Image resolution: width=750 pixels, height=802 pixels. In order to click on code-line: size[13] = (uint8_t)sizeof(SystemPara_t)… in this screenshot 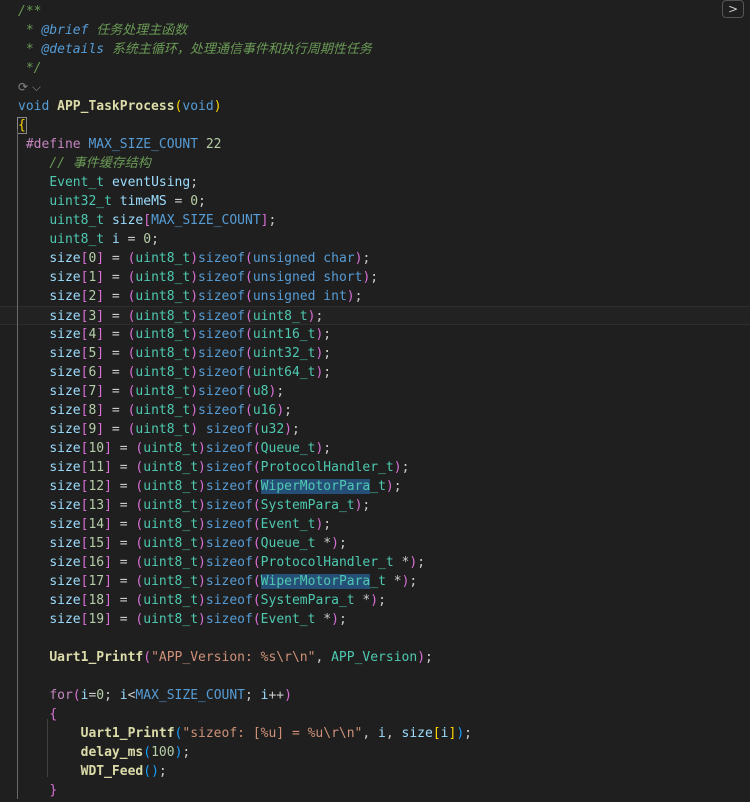, I will do `click(375, 505)`.